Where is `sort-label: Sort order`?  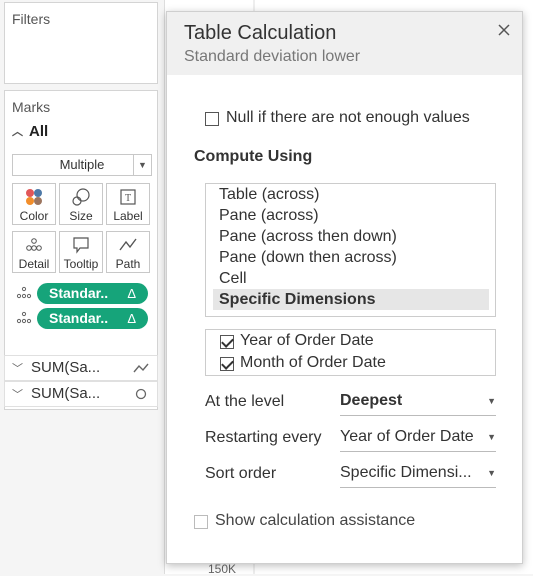
sort-label: Sort order is located at coordinates (241, 473).